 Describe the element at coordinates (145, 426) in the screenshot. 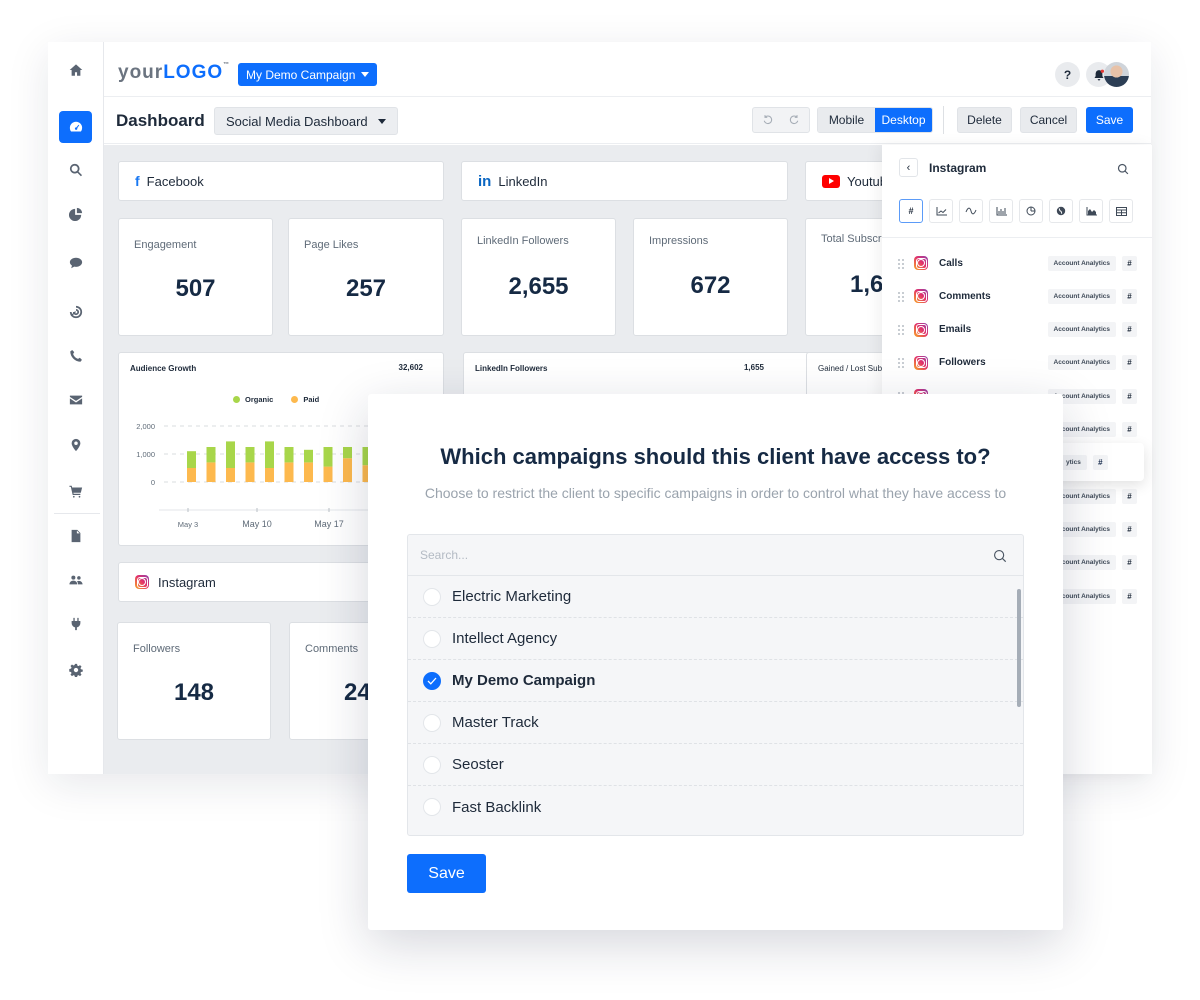

I see `y-tick-label: 2,000` at that location.